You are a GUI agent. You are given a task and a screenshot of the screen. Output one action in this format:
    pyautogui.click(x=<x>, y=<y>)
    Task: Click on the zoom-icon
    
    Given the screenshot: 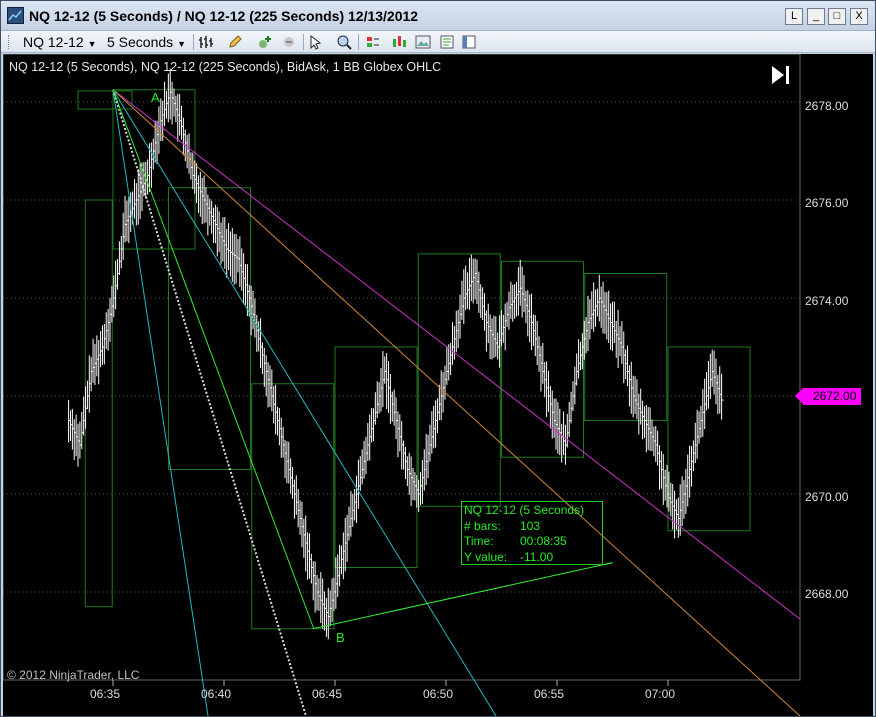 What is the action you would take?
    pyautogui.click(x=344, y=42)
    